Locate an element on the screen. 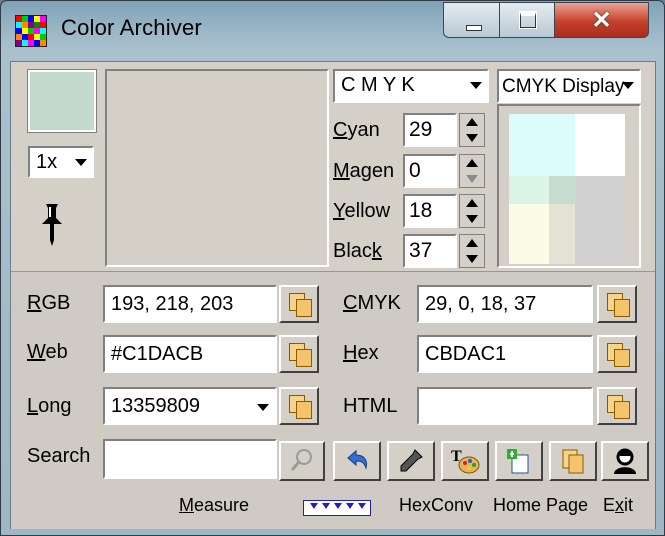  web-label: Web is located at coordinates (47, 352).